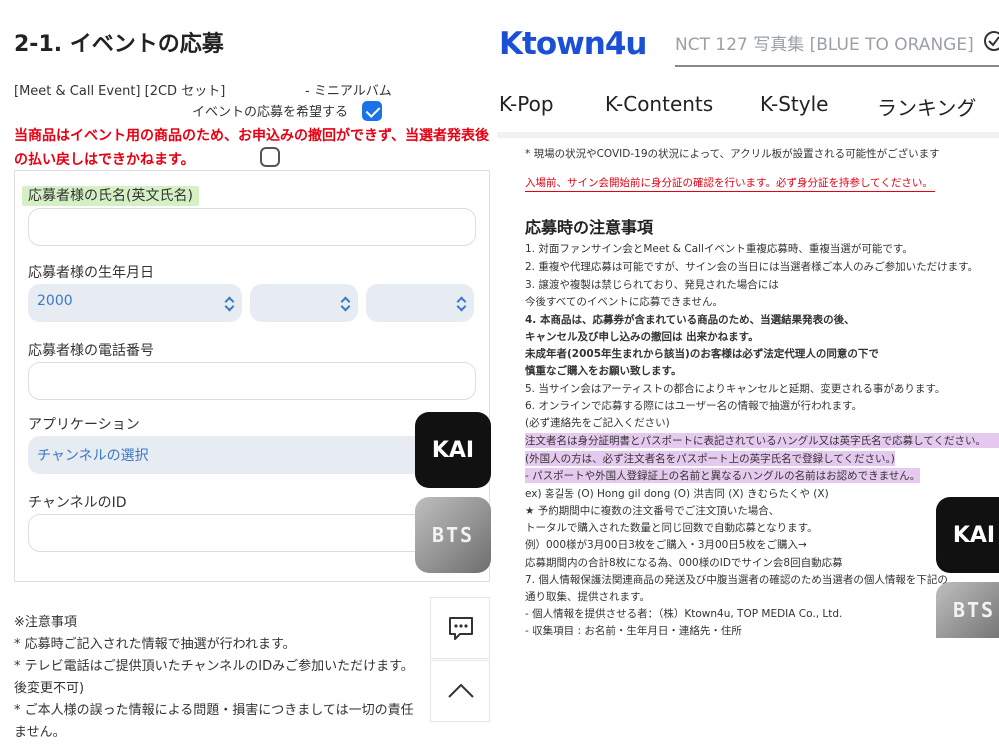  What do you see at coordinates (729, 183) in the screenshot?
I see `id-check-notice: 入場前、サイン会開始前に身分証の確認を行います。必ず身分証を持参してください。` at bounding box center [729, 183].